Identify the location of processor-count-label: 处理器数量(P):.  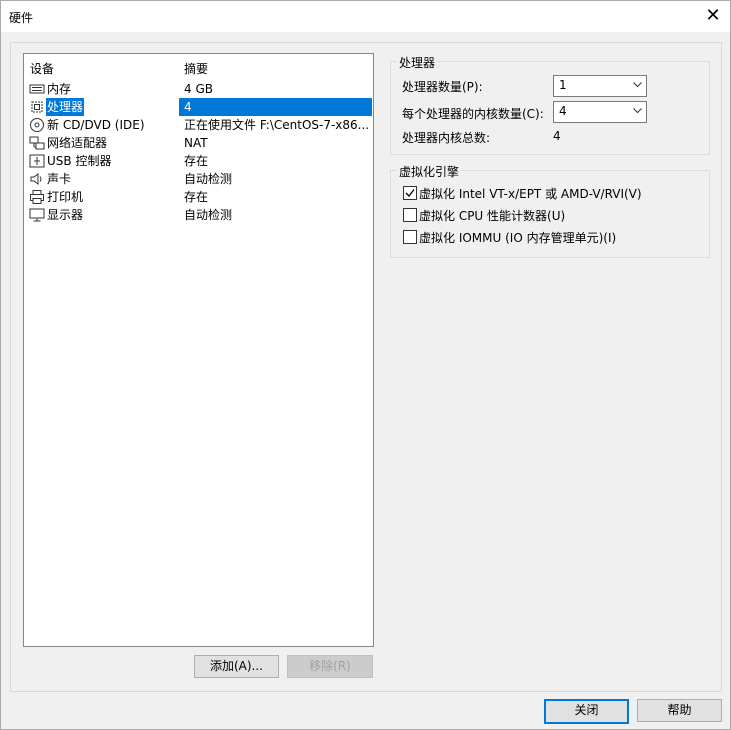
(442, 87).